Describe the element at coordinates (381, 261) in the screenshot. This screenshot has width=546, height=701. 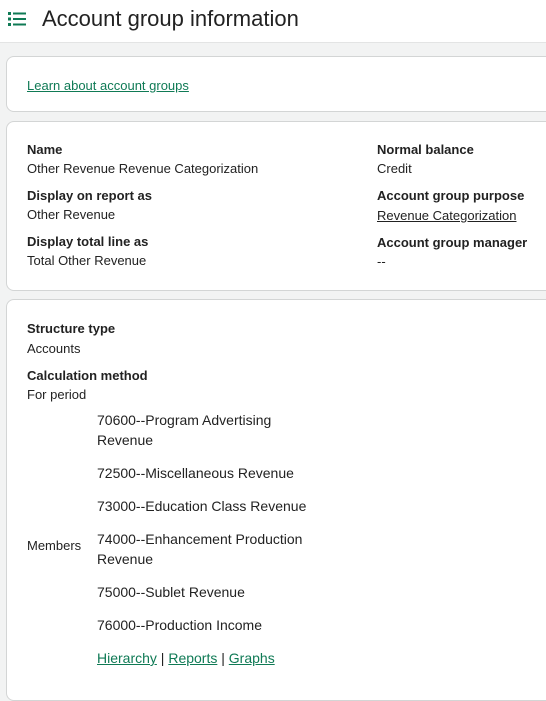
I see `account-group-manager-value: --` at that location.